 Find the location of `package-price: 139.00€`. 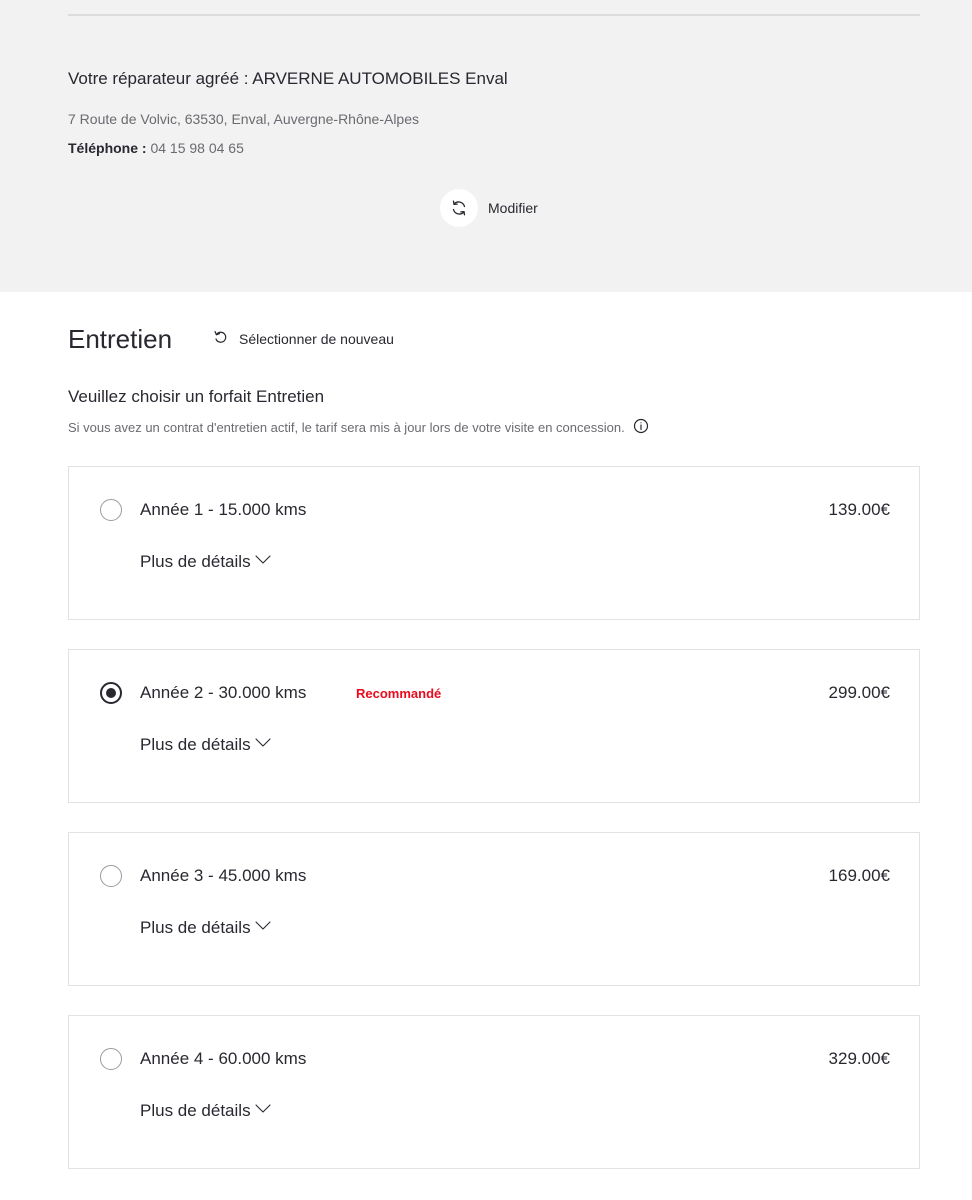

package-price: 139.00€ is located at coordinates (859, 509).